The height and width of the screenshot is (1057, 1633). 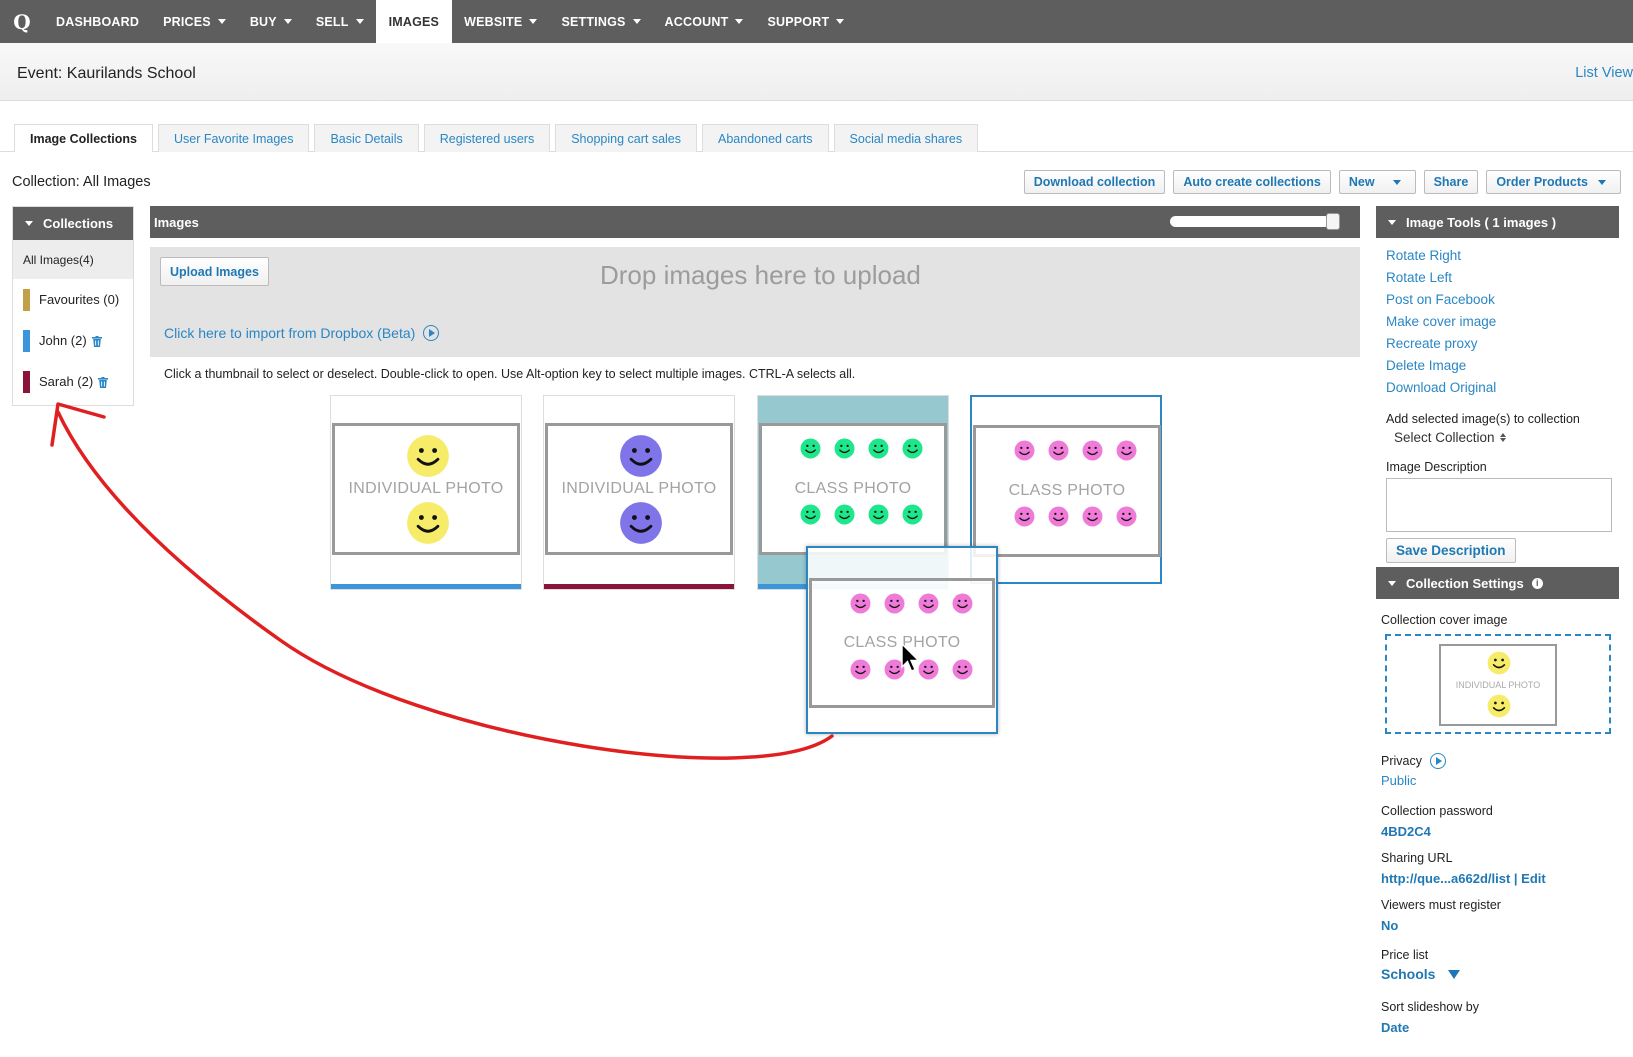 I want to click on collection-item: John (2), so click(x=73, y=340).